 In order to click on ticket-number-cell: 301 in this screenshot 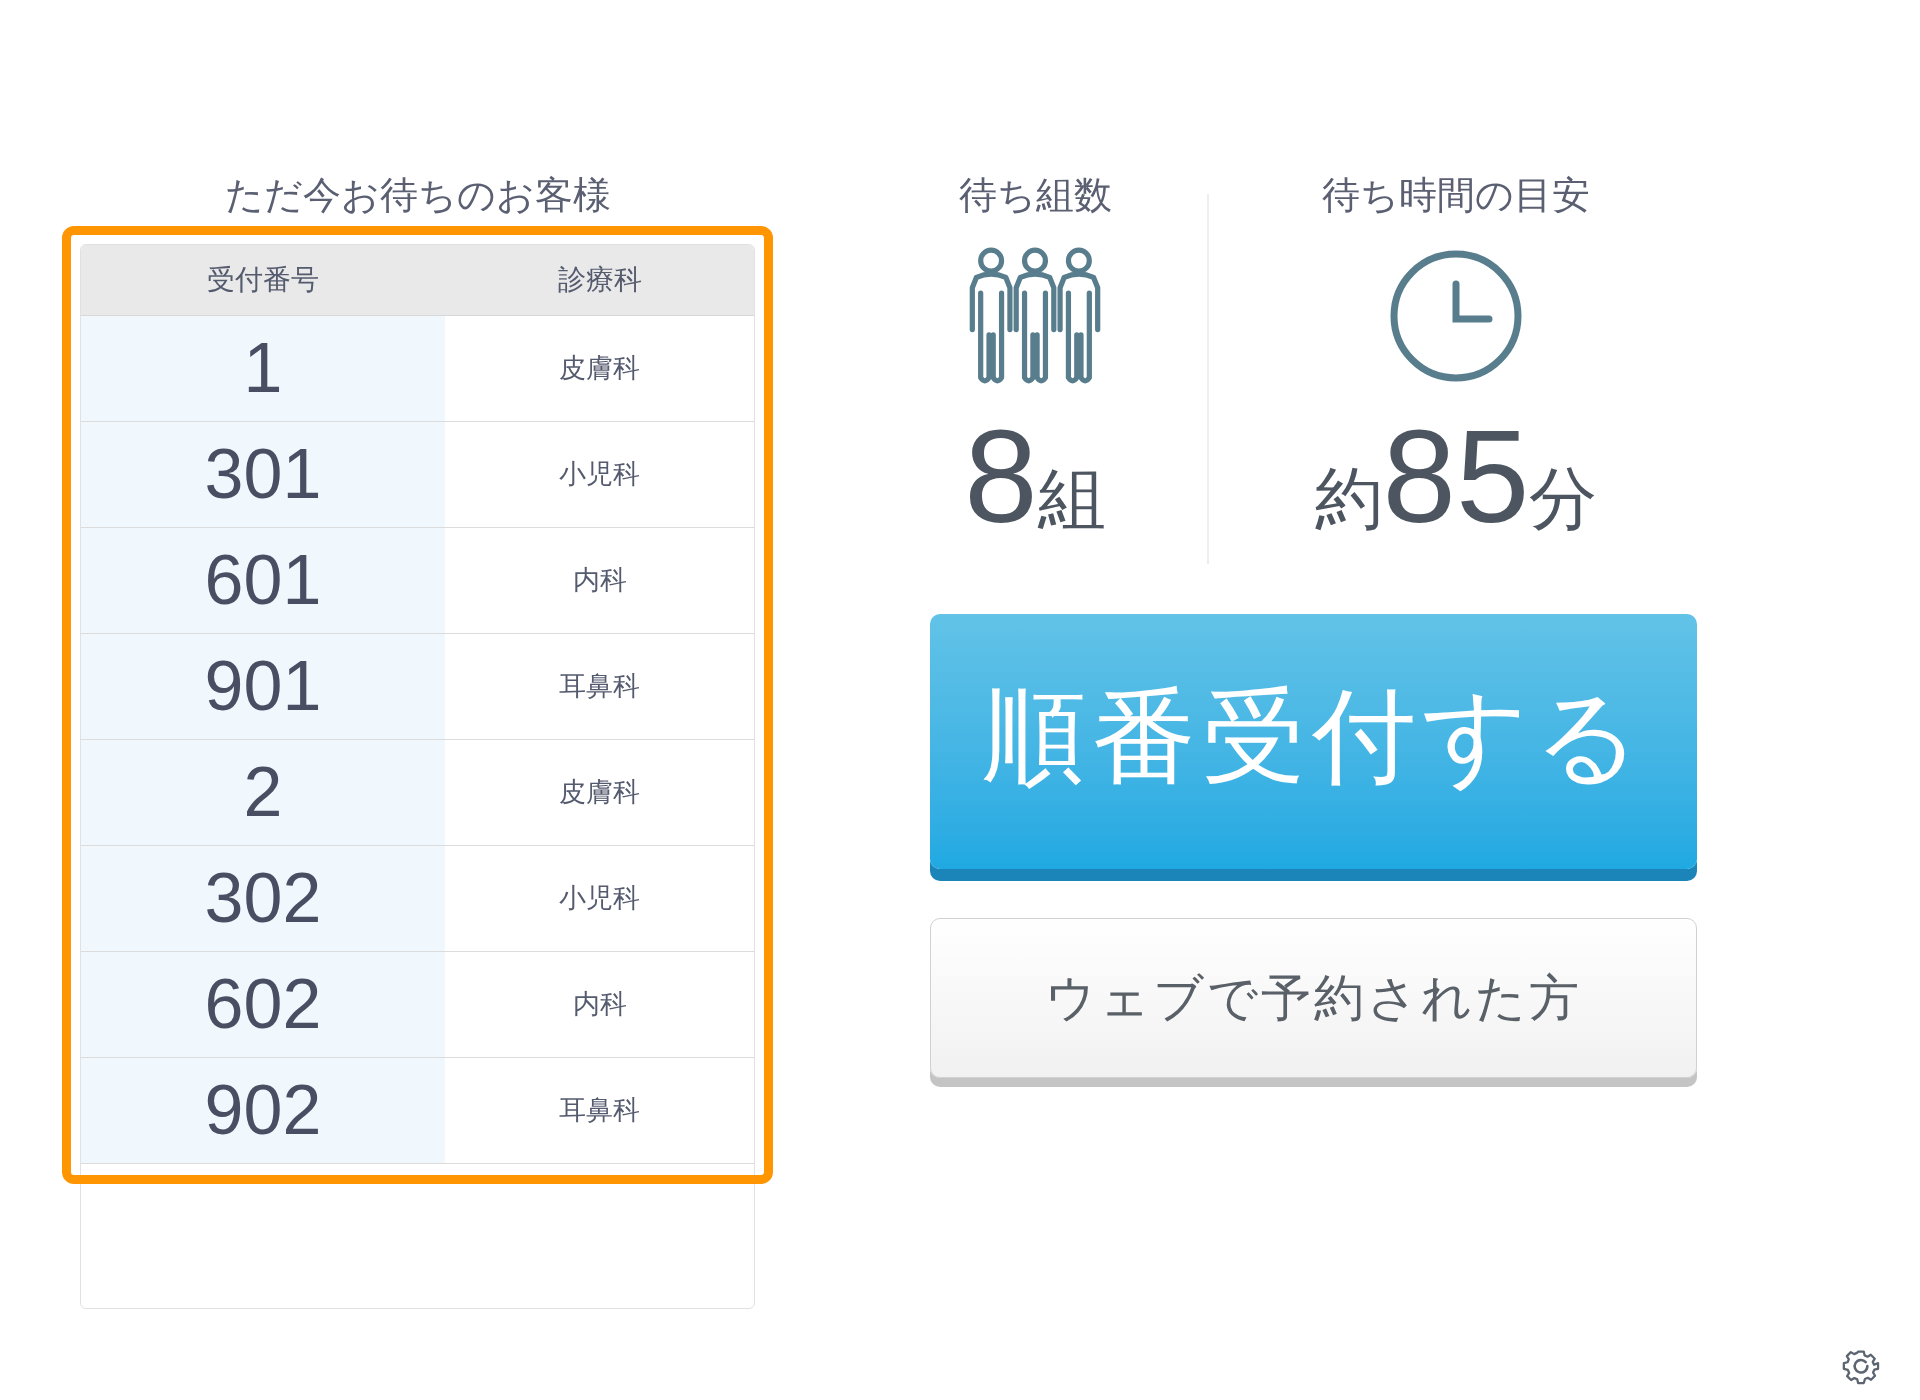, I will do `click(263, 474)`.